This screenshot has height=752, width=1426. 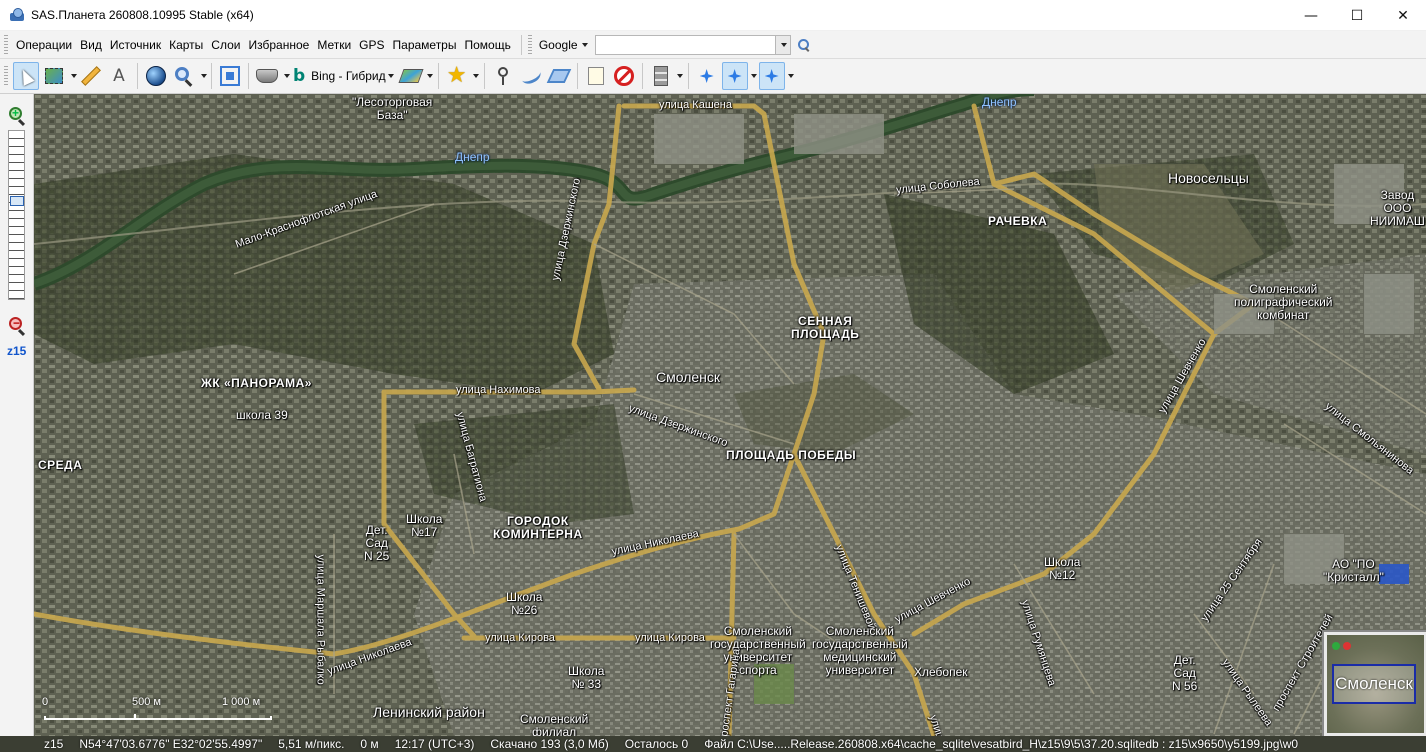 I want to click on map-label-zavod: Завод ООО НИИМАШ, so click(x=1397, y=208).